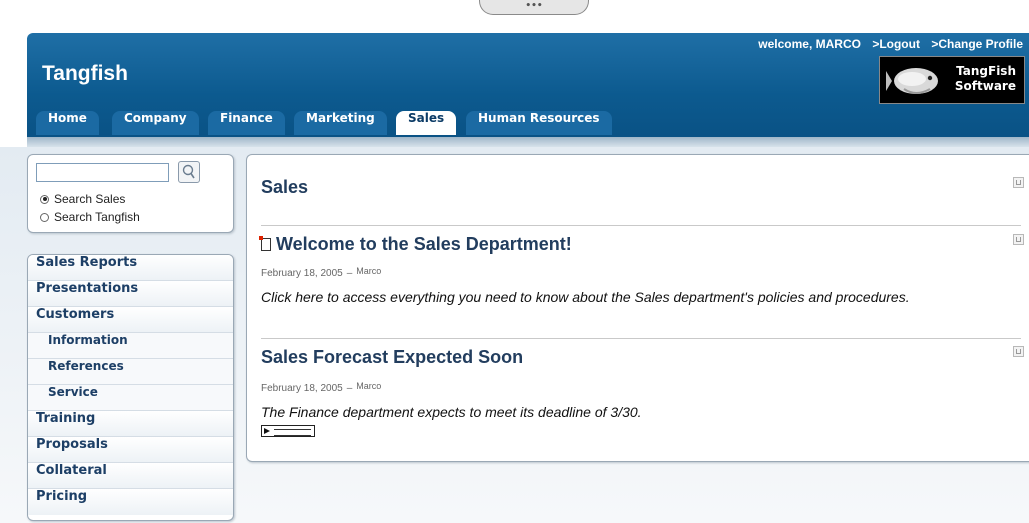 This screenshot has width=1029, height=523. What do you see at coordinates (340, 123) in the screenshot?
I see `tab-marketing: Marketing` at bounding box center [340, 123].